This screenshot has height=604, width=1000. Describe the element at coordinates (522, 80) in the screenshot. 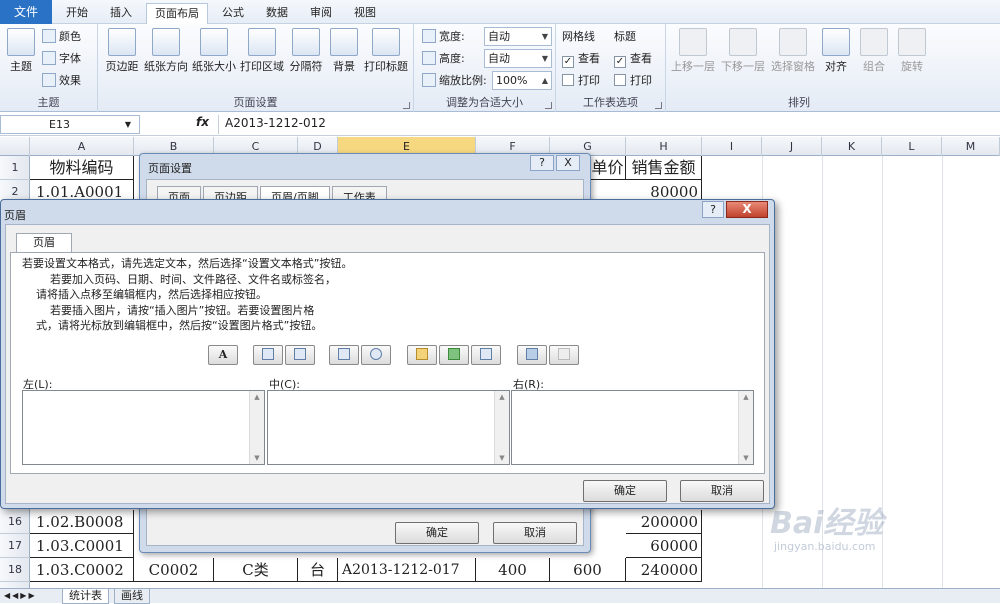

I see `scale-spinner: 100% ▲` at that location.